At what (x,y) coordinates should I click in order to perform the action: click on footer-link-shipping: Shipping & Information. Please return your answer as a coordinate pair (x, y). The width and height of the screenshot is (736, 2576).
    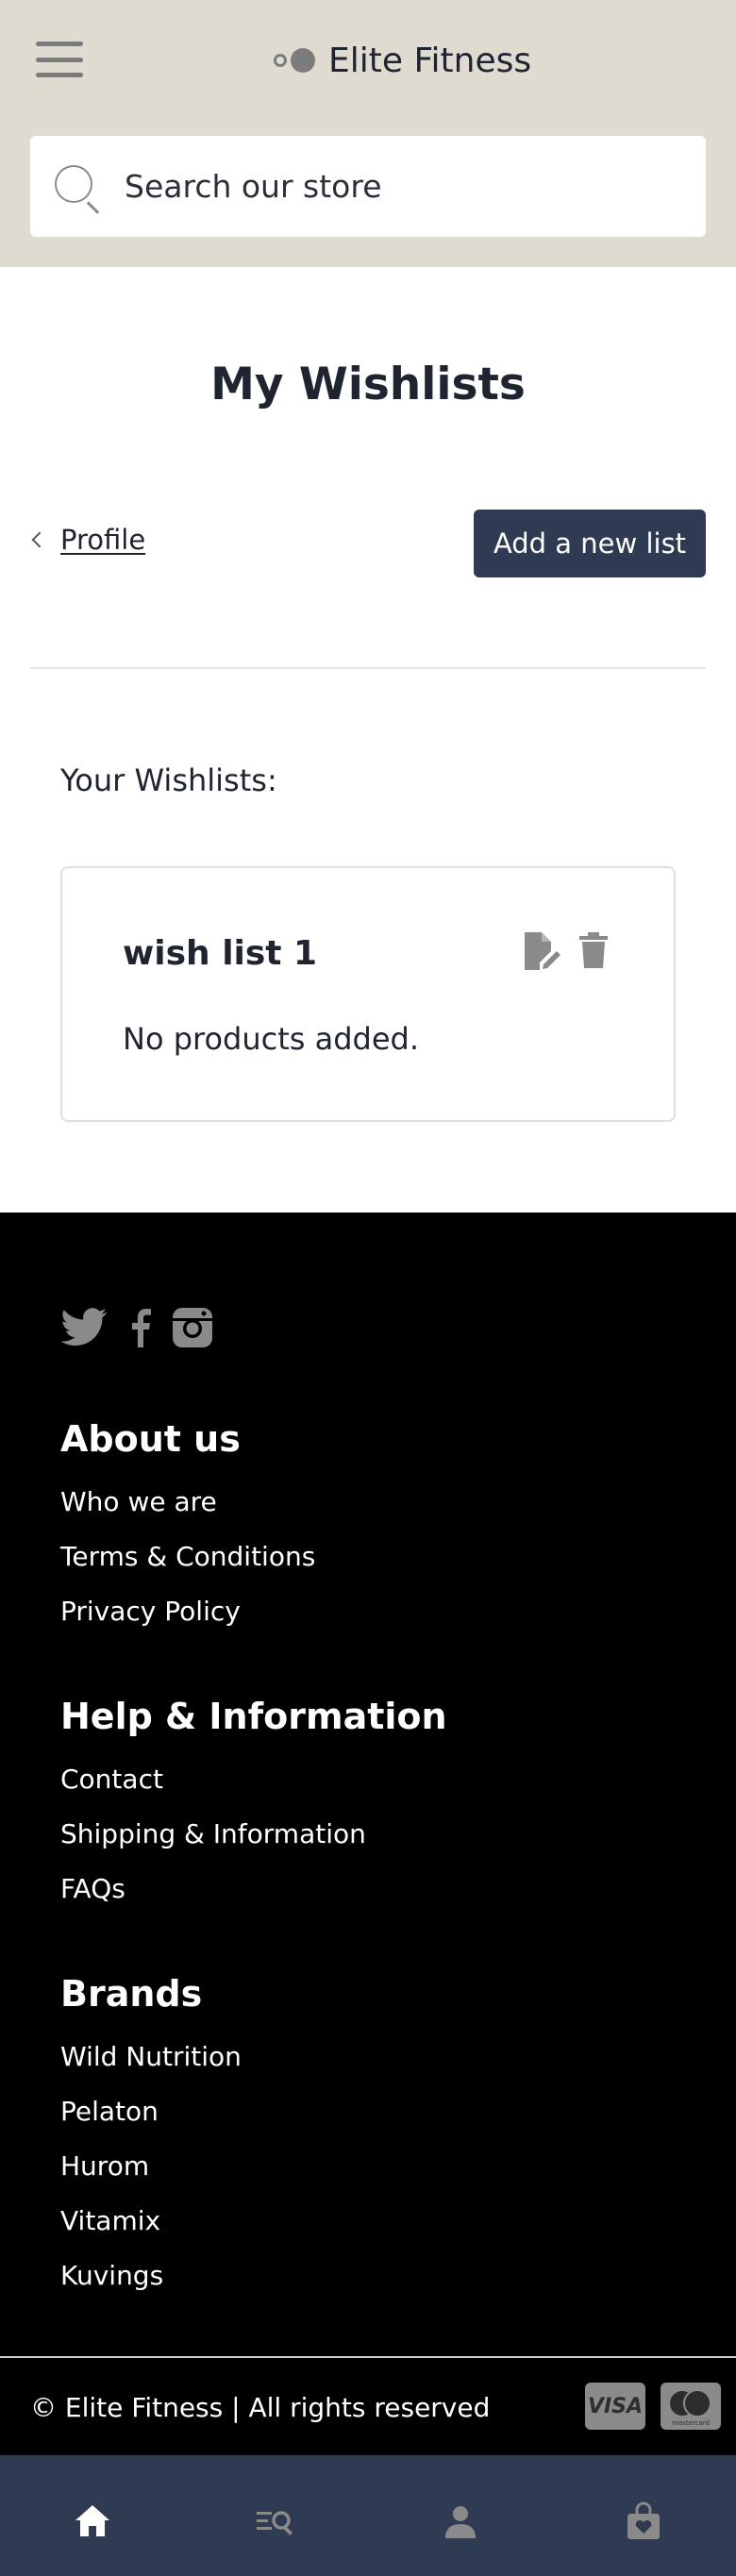
    Looking at the image, I should click on (213, 1833).